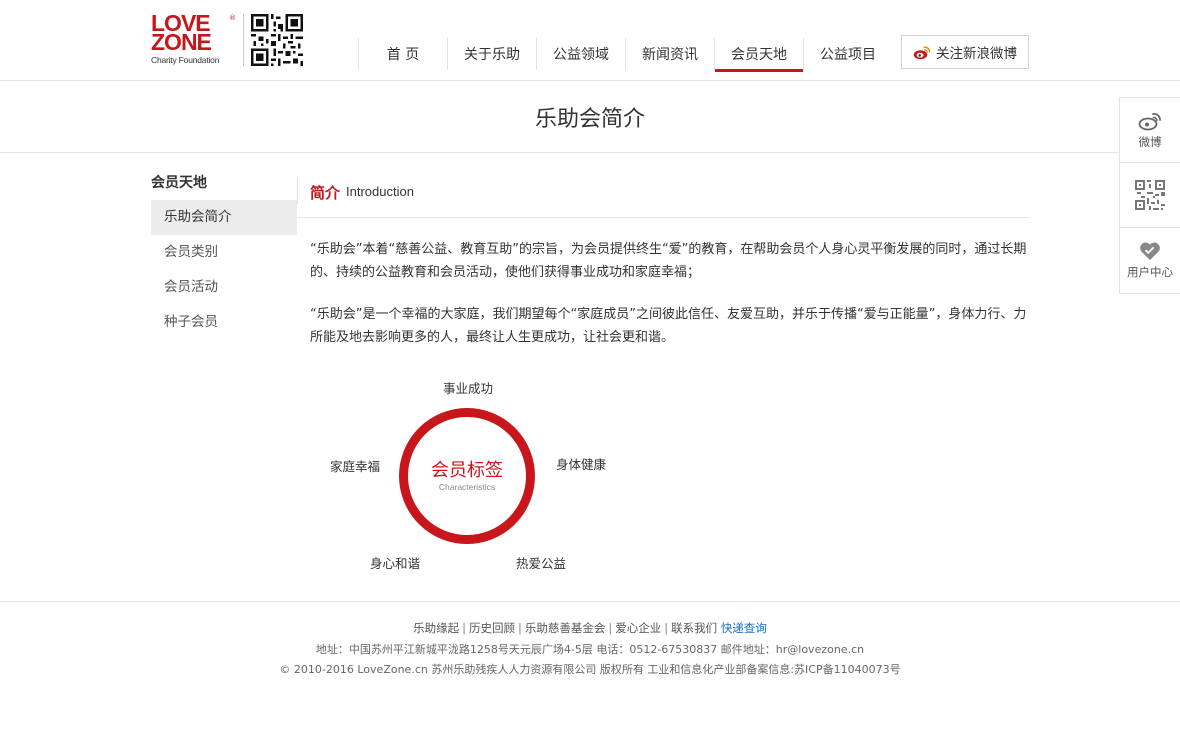  What do you see at coordinates (181, 42) in the screenshot?
I see `logo-text-zone: ZONE` at bounding box center [181, 42].